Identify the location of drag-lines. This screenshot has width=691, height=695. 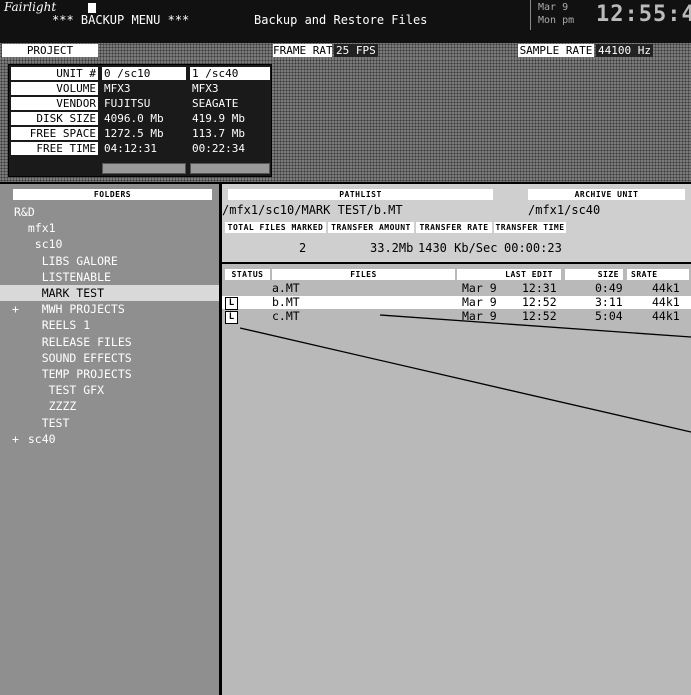
(465, 373).